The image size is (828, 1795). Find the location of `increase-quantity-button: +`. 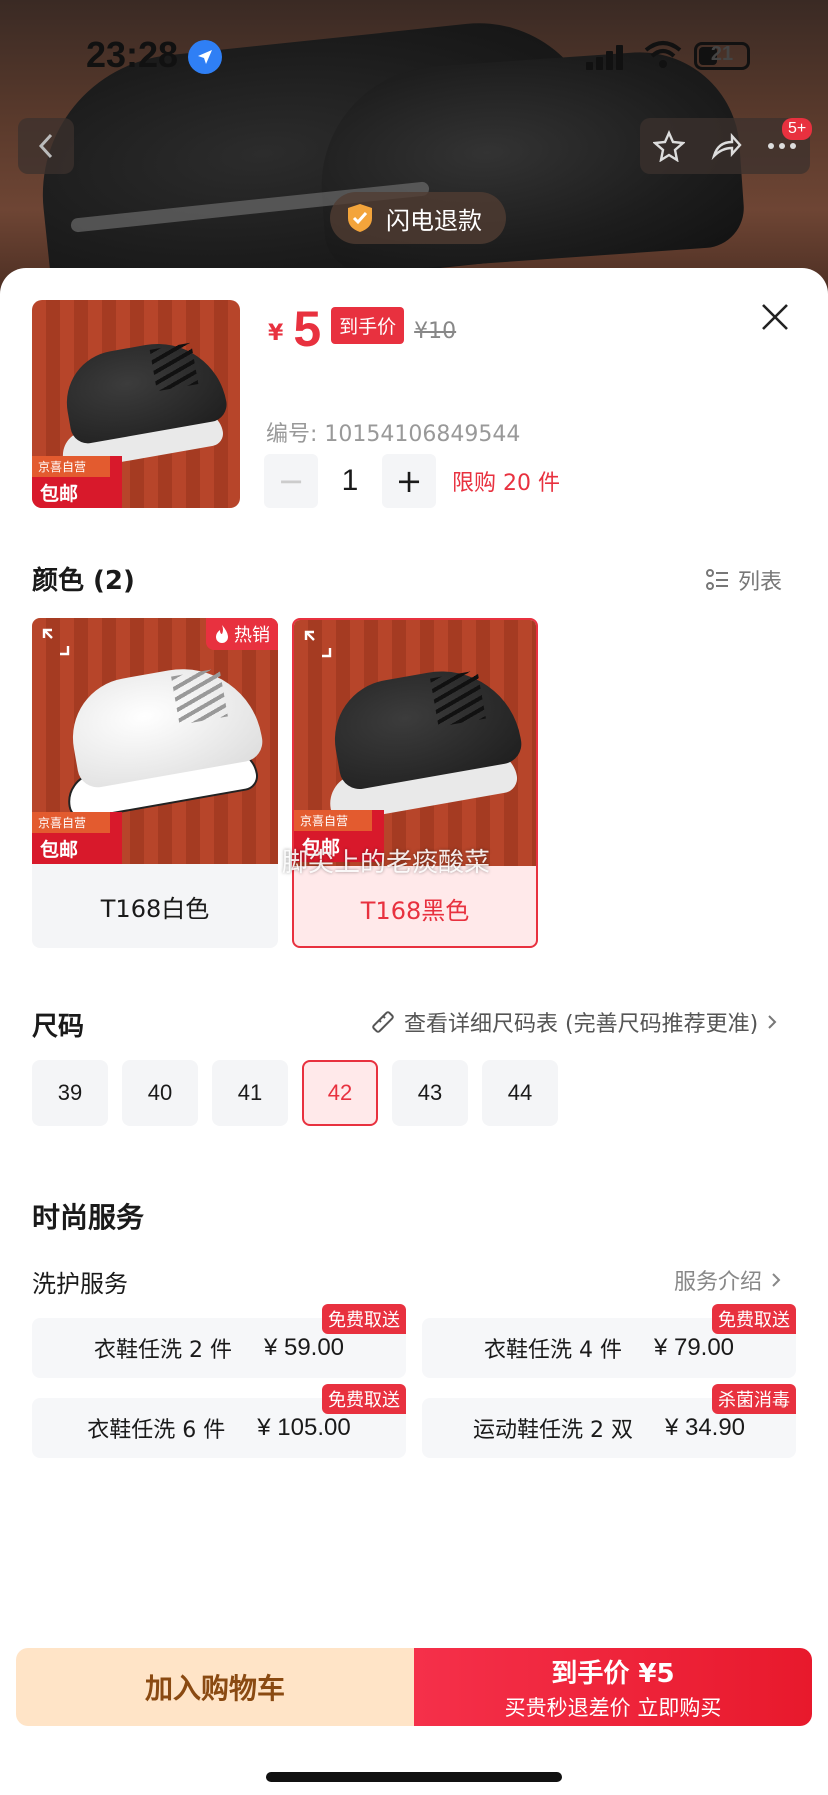

increase-quantity-button: + is located at coordinates (409, 481).